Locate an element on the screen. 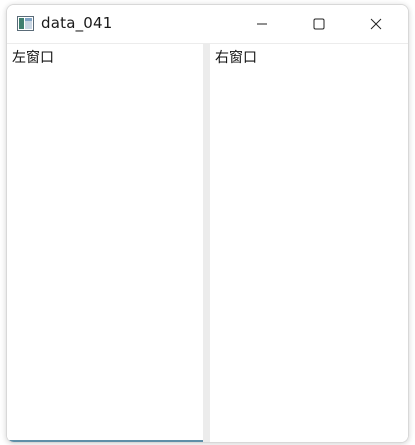 This screenshot has width=415, height=445. maximize-icon is located at coordinates (319, 24).